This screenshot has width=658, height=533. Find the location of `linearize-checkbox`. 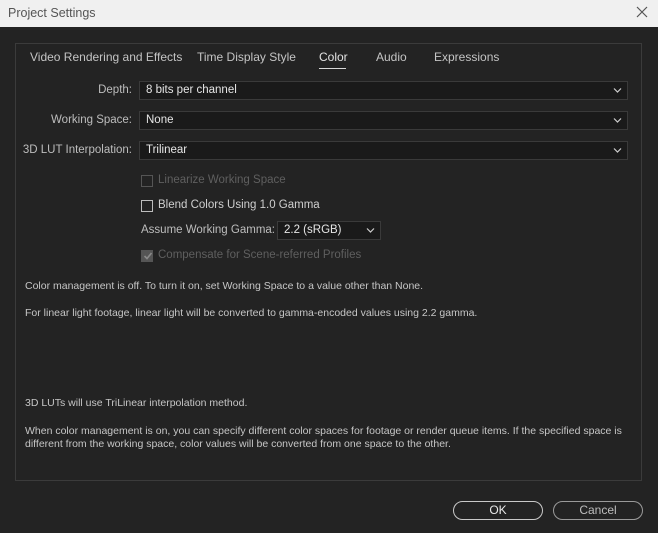

linearize-checkbox is located at coordinates (147, 181).